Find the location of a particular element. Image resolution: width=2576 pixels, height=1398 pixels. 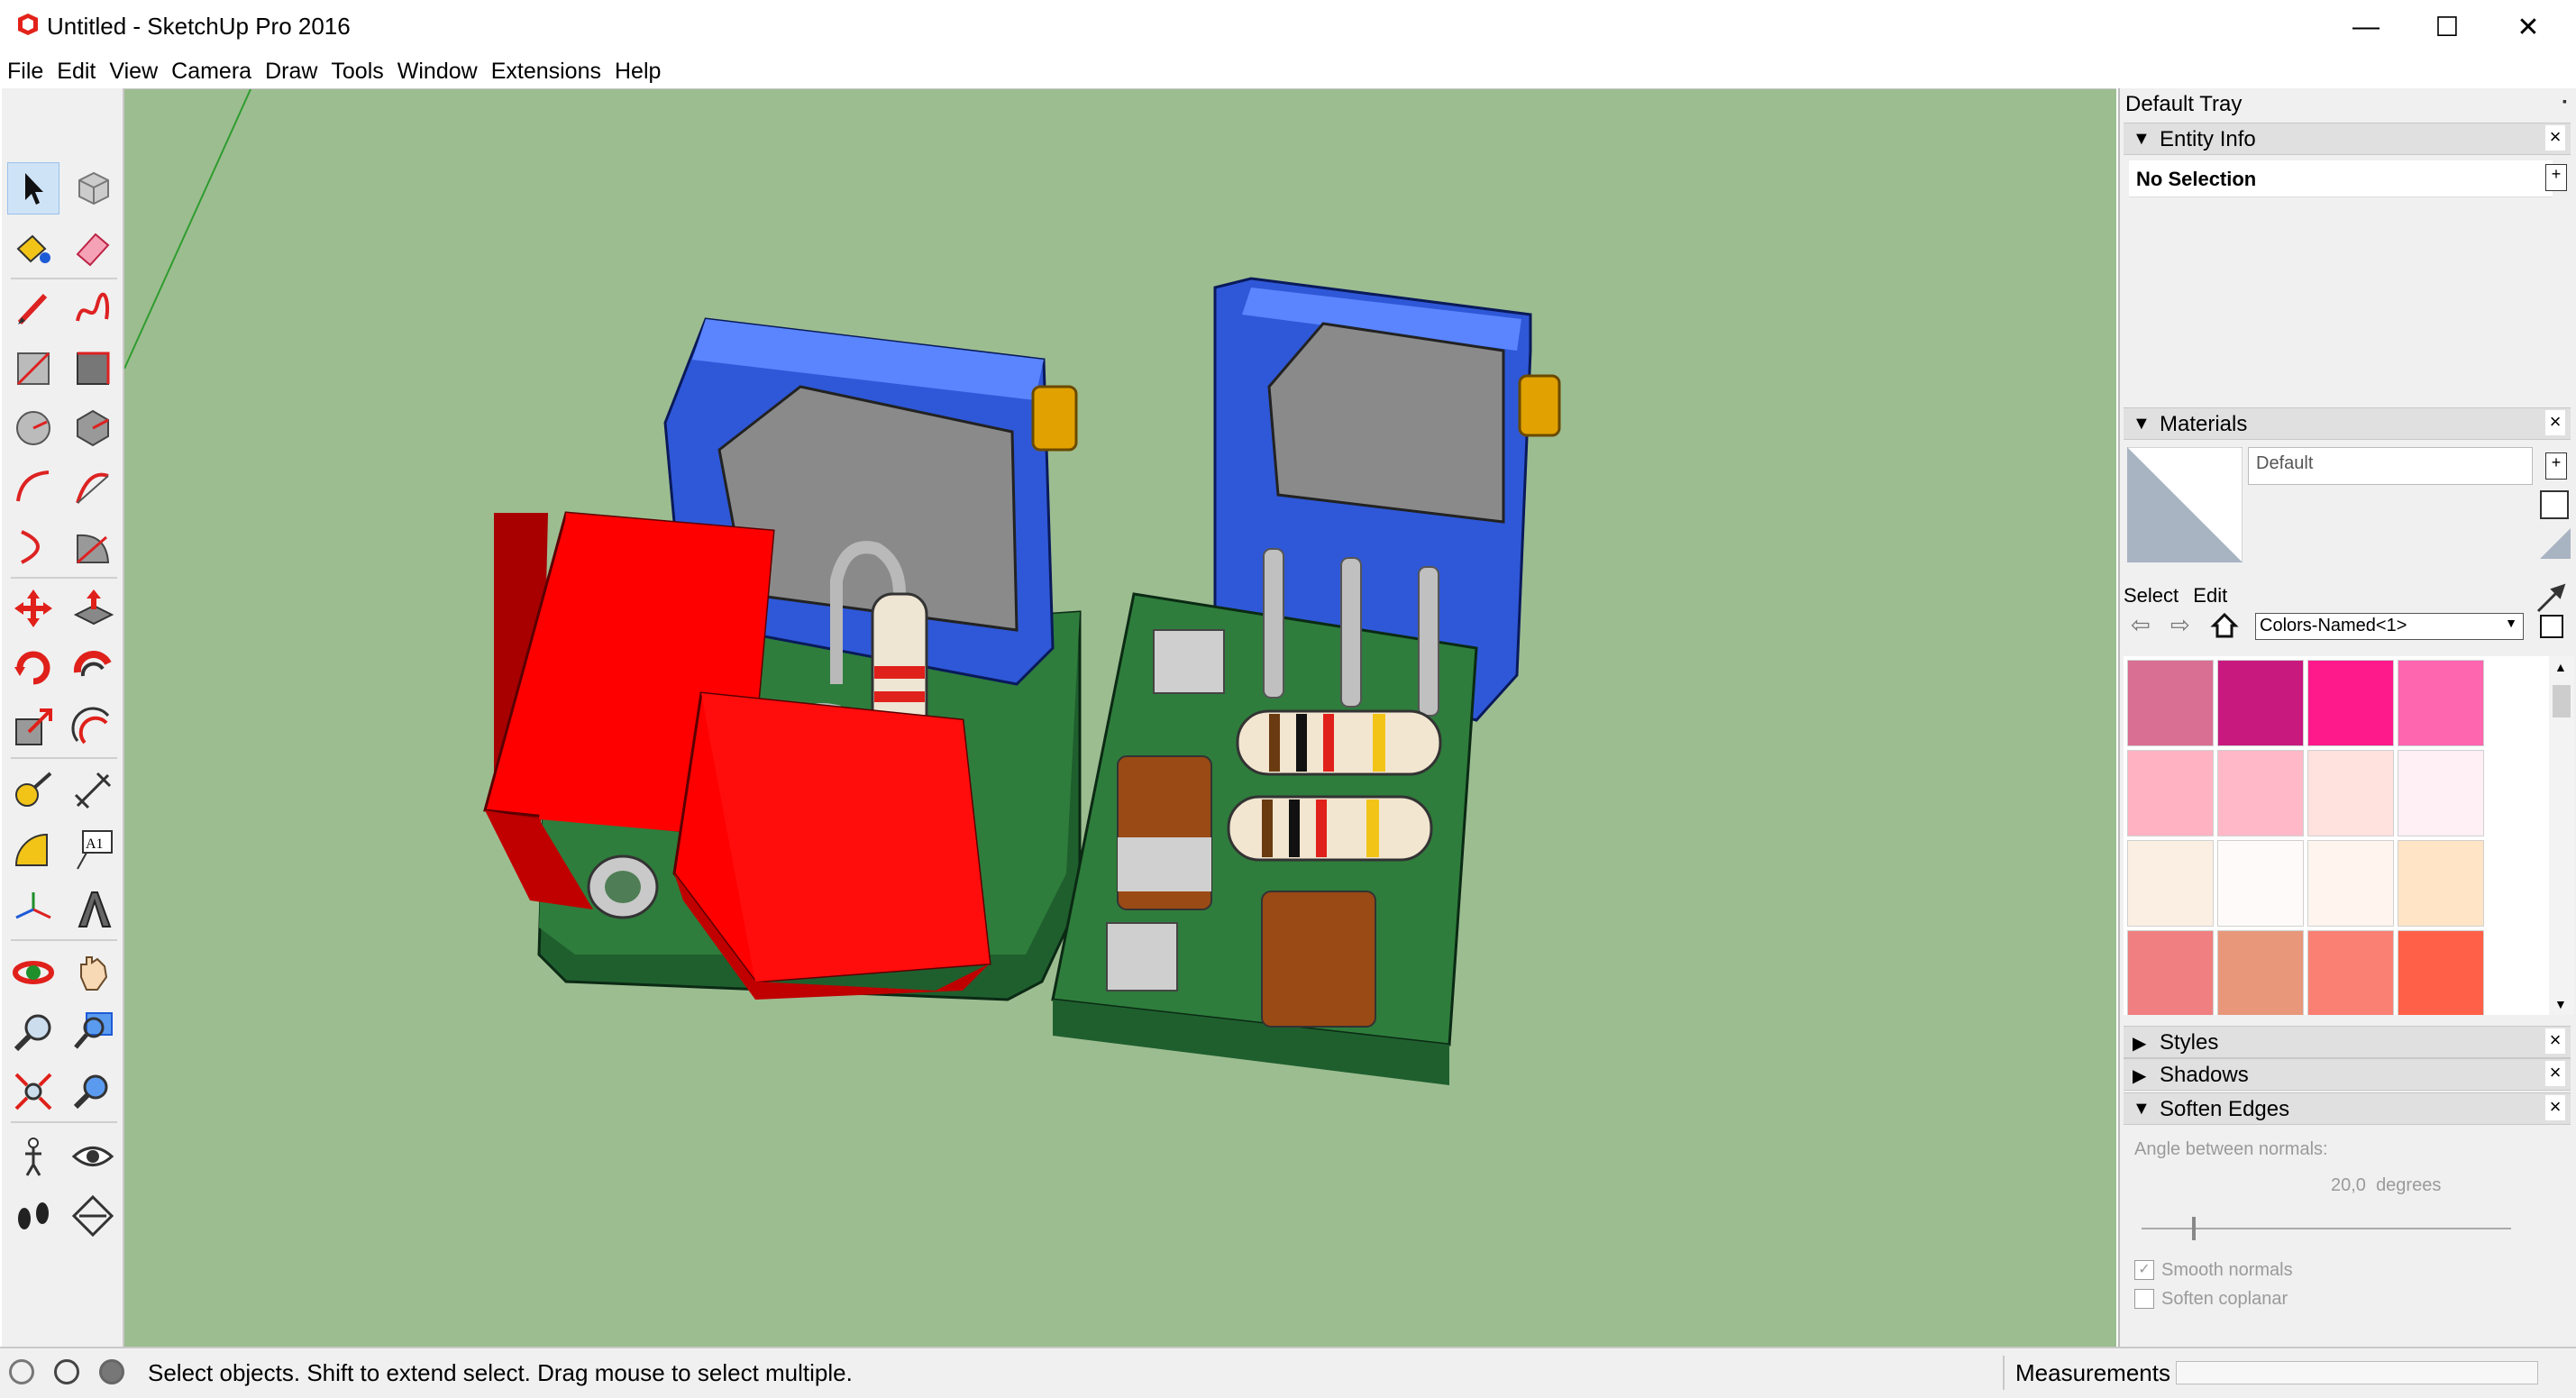

menu-file: File is located at coordinates (25, 71).